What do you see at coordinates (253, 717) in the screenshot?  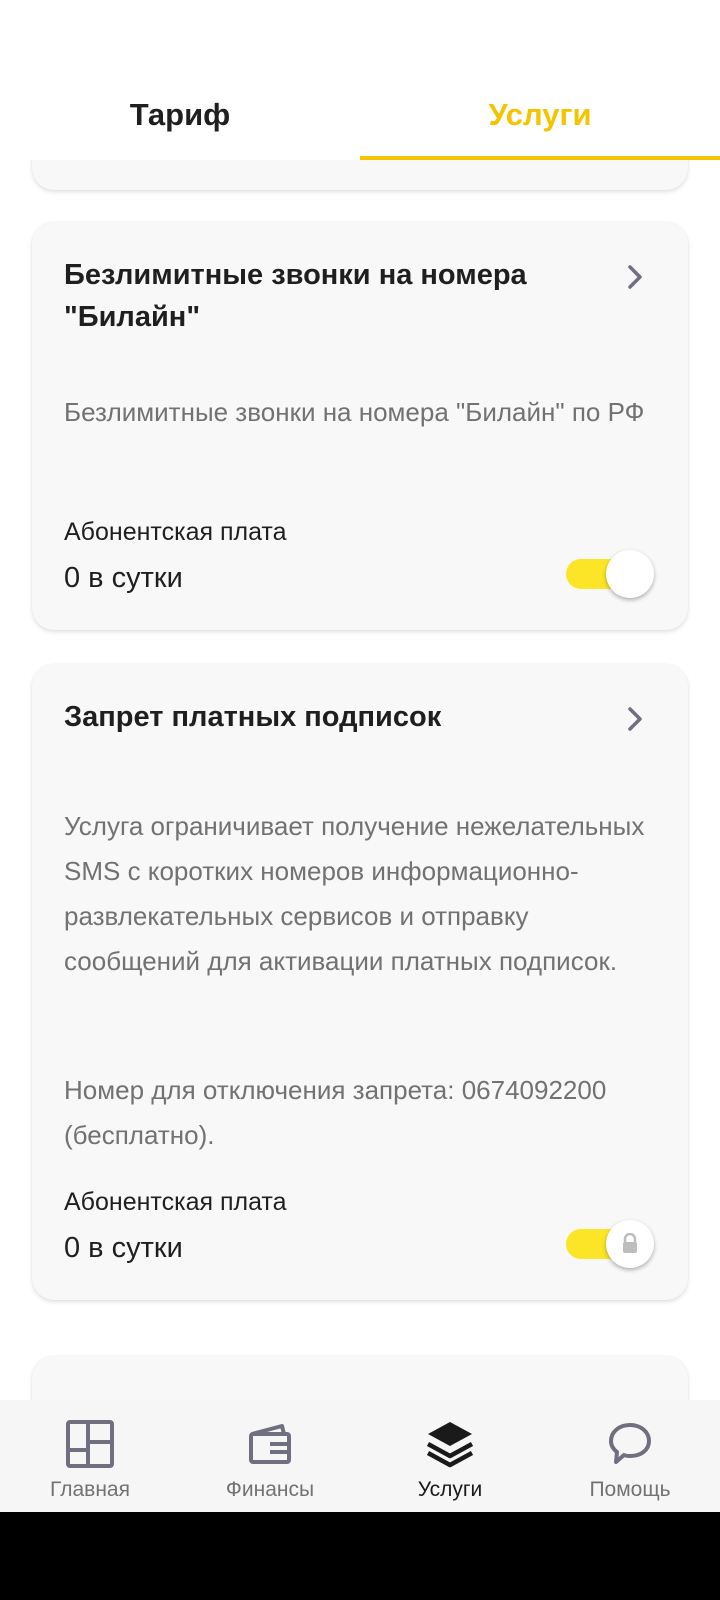 I see `service-title: Запрет платных подписок` at bounding box center [253, 717].